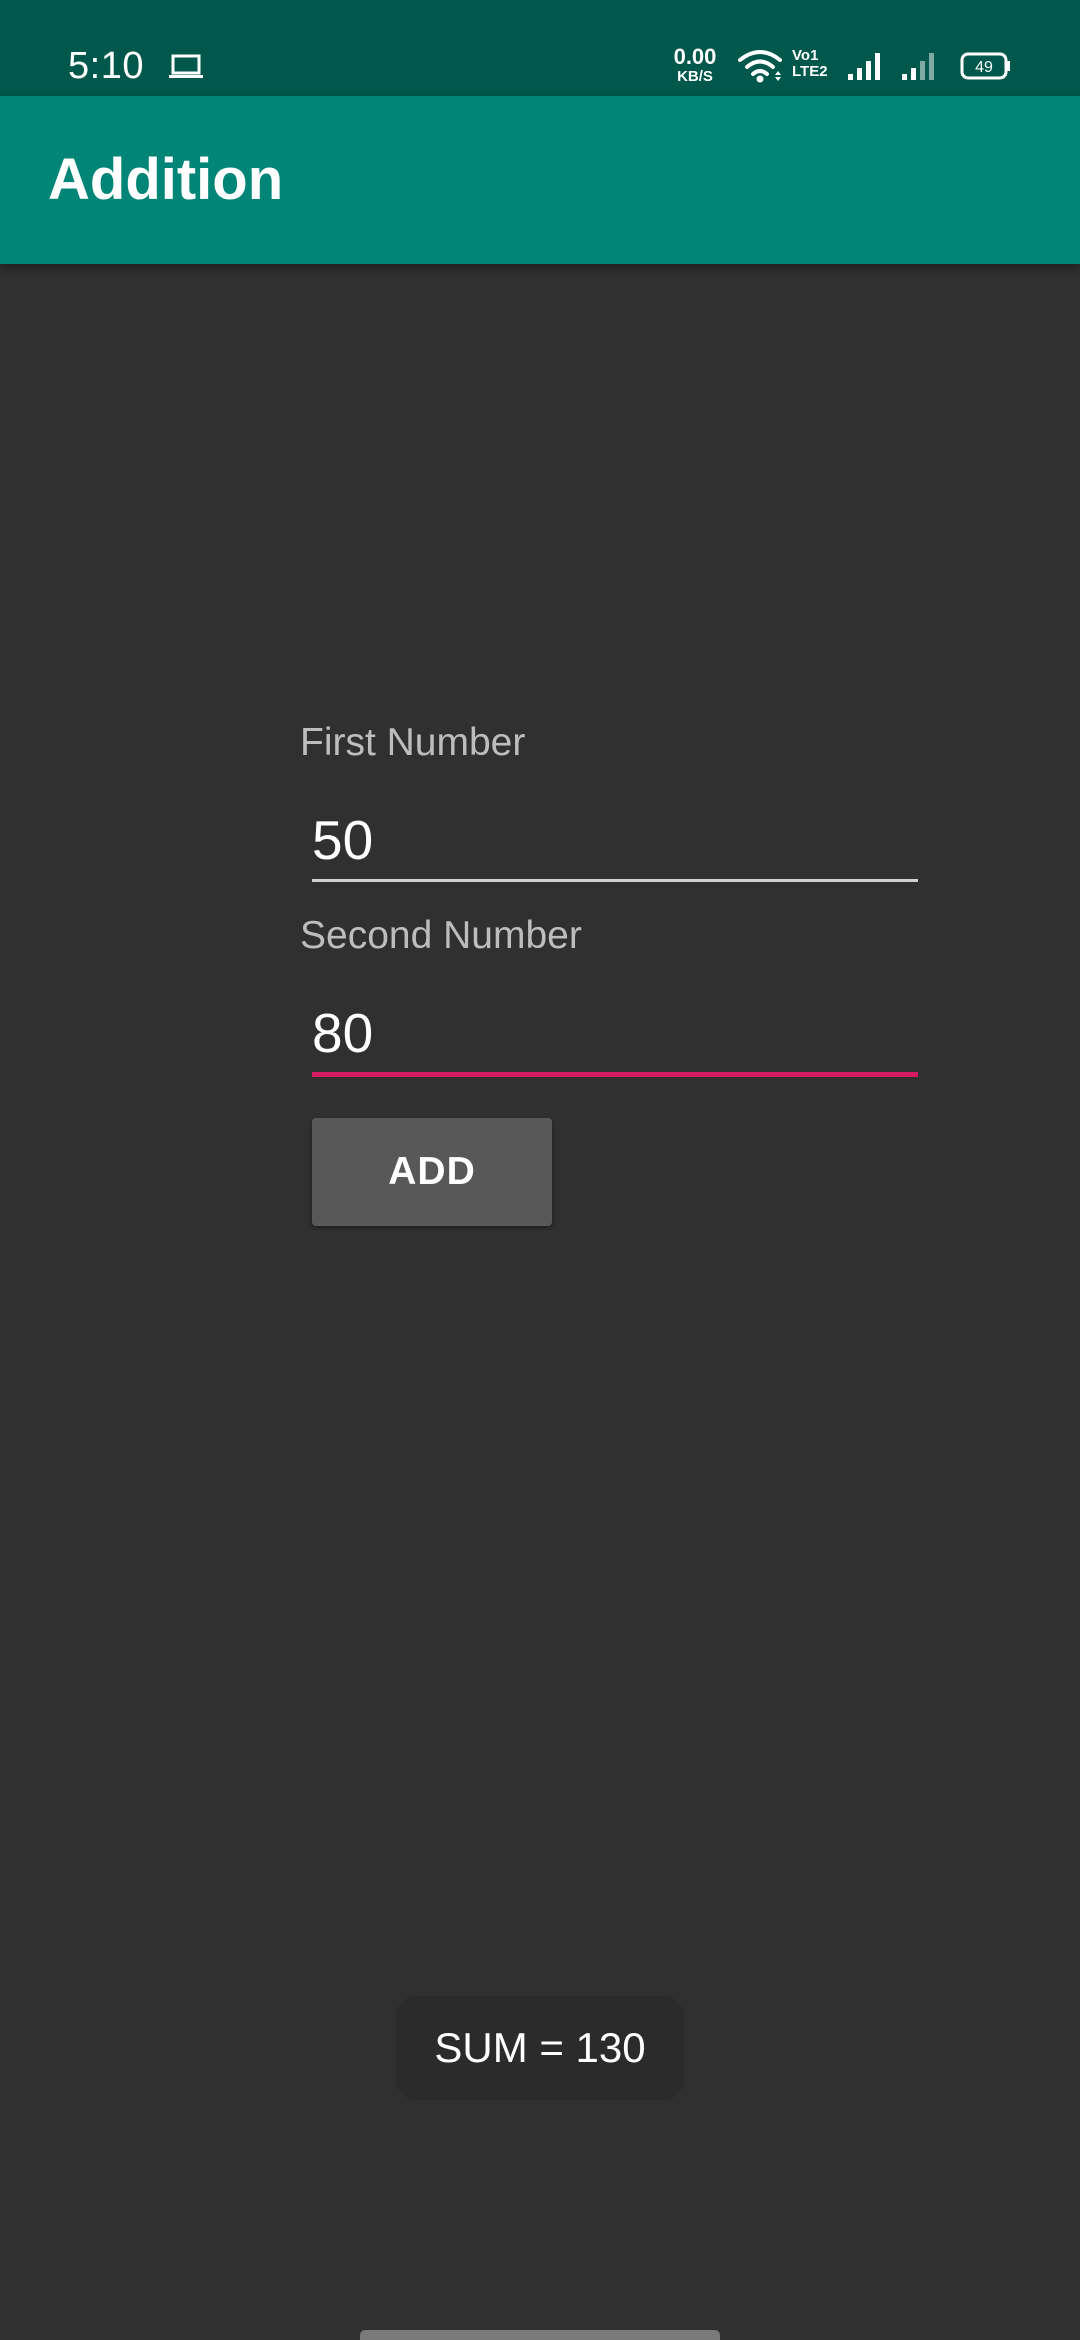 The height and width of the screenshot is (2340, 1080). What do you see at coordinates (615, 1033) in the screenshot?
I see `second-number-input` at bounding box center [615, 1033].